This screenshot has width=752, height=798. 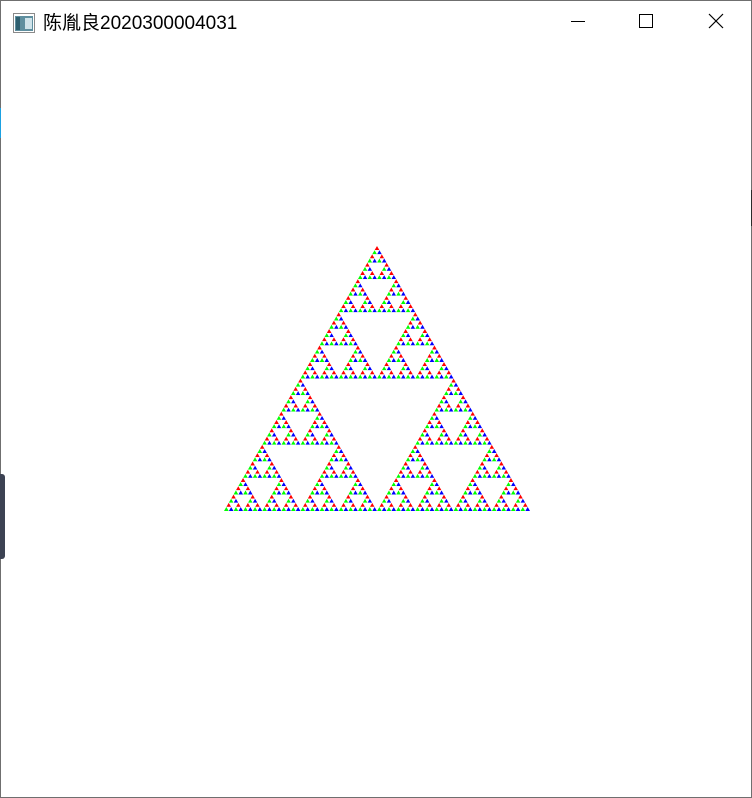 What do you see at coordinates (24, 23) in the screenshot?
I see `window-app-icon` at bounding box center [24, 23].